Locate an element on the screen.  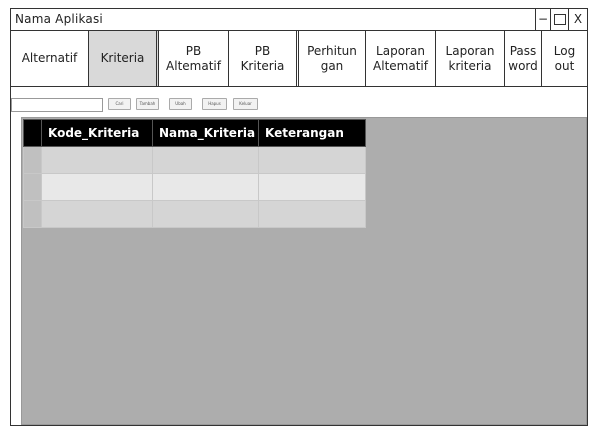
toolbar: Cari Tambah Ubah Hapus Keluar is located at coordinates (299, 104).